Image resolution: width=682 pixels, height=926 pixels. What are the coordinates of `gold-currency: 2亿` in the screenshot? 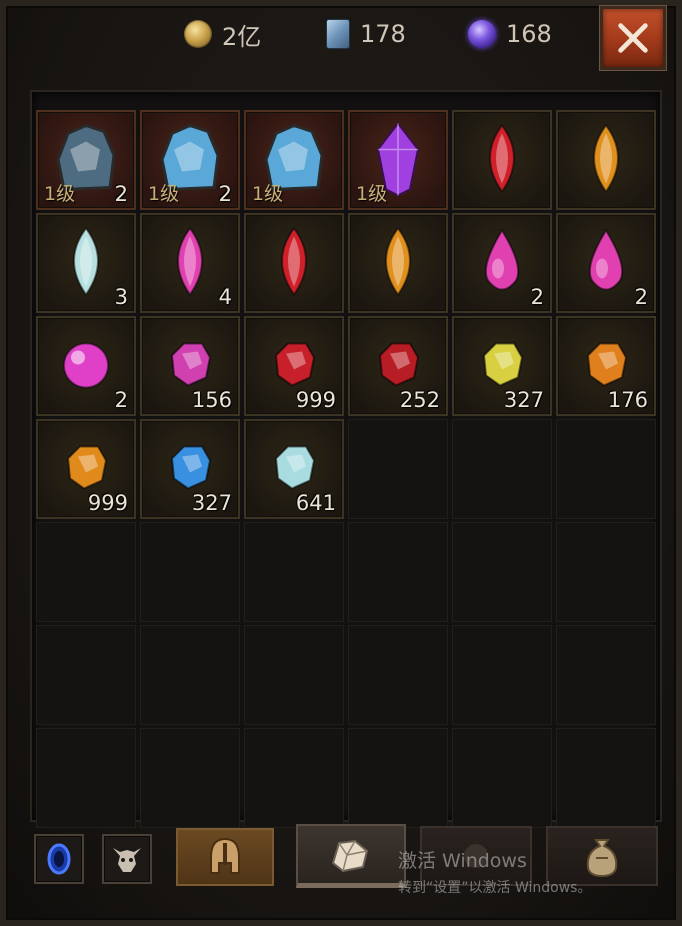 It's located at (223, 34).